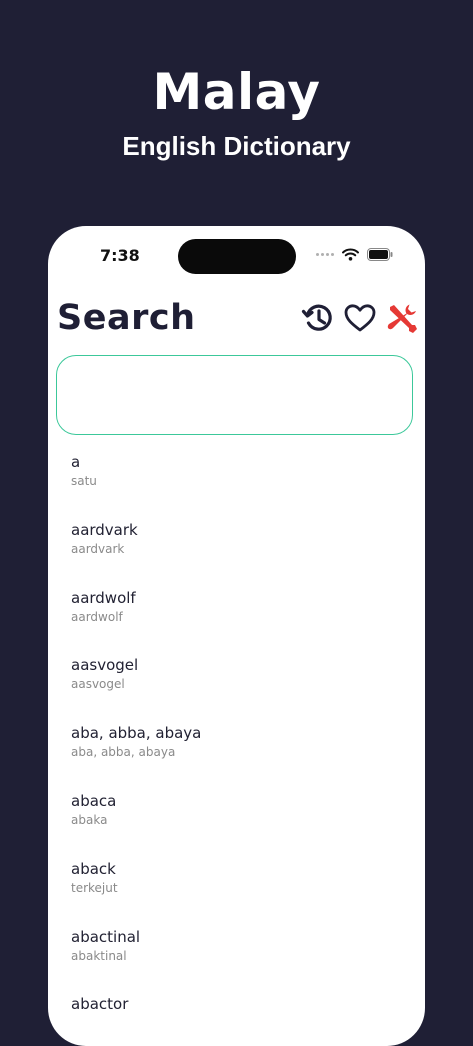  Describe the element at coordinates (241, 757) in the screenshot. I see `word-list-item: aba, abba, abaya aba, abba, abaya` at that location.